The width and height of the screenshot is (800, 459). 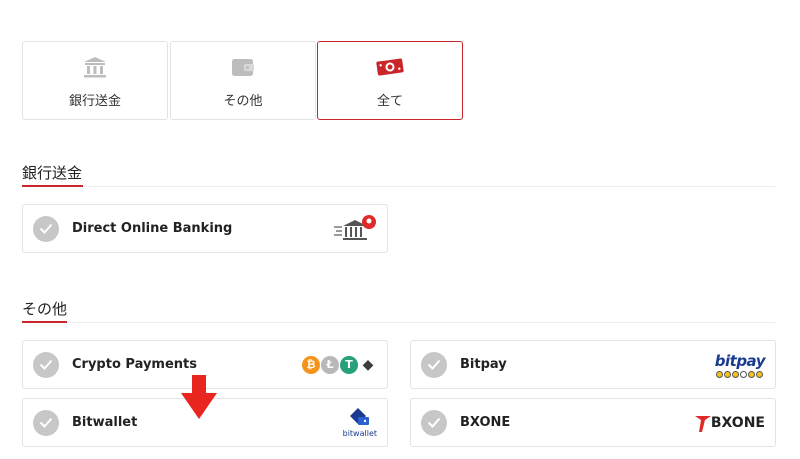 What do you see at coordinates (243, 101) in the screenshot?
I see `tab-label: その他` at bounding box center [243, 101].